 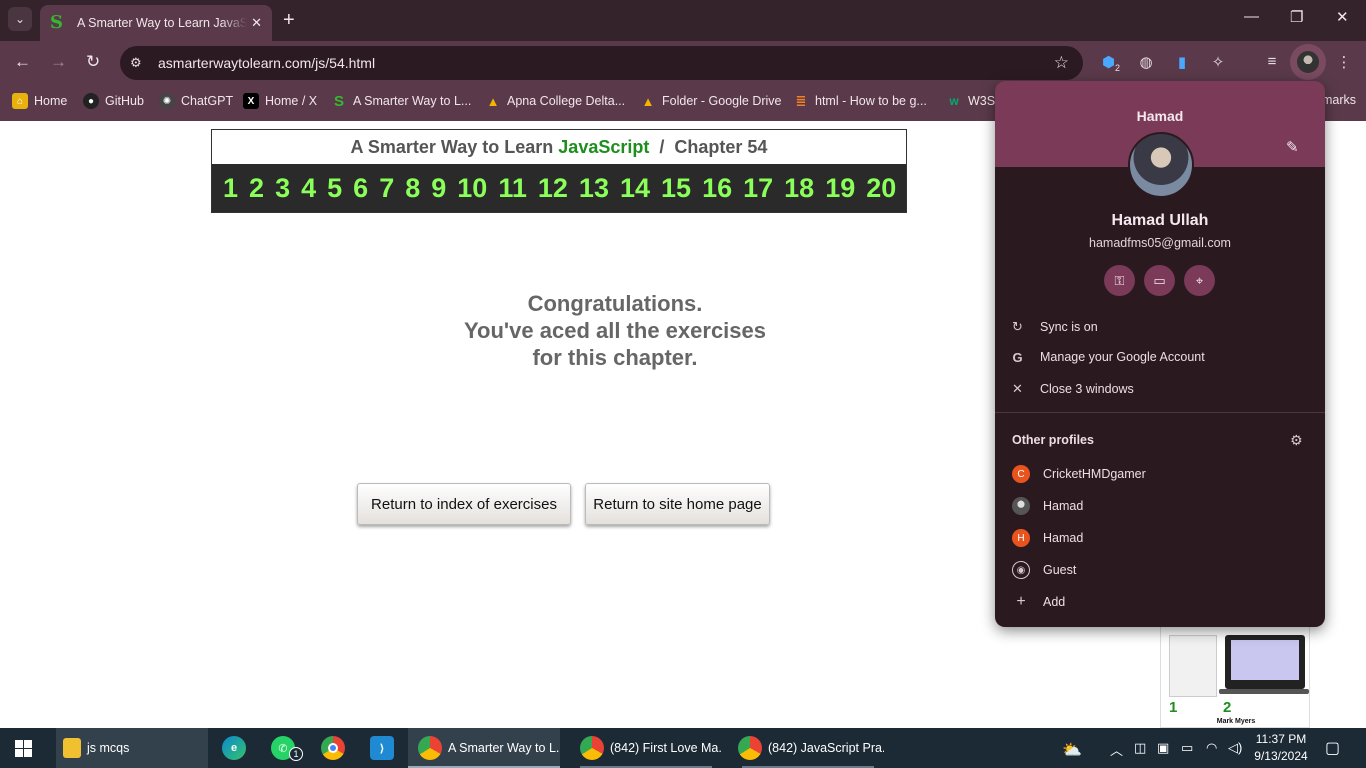 What do you see at coordinates (412, 188) in the screenshot?
I see `exercise-link: 8` at bounding box center [412, 188].